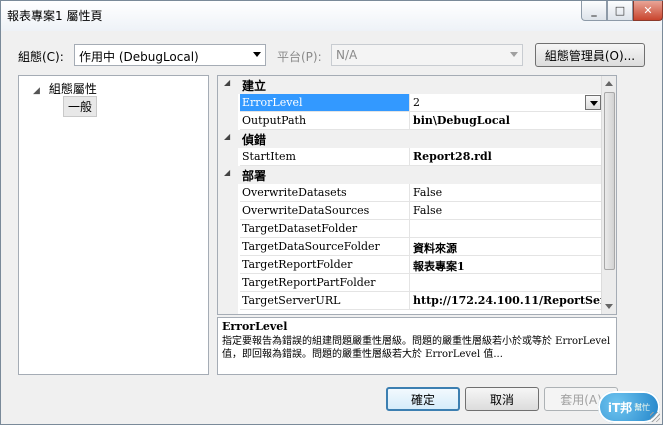  I want to click on close-icon: ✕, so click(648, 10).